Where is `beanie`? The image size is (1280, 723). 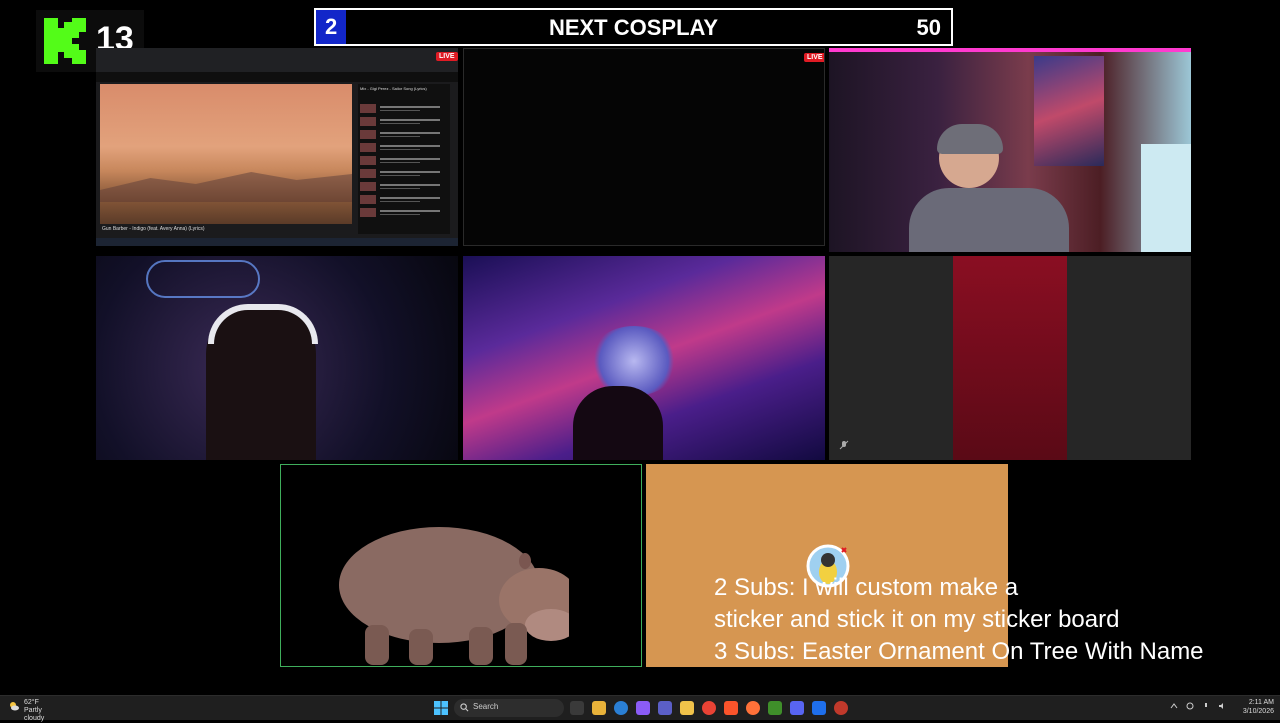
beanie is located at coordinates (970, 139).